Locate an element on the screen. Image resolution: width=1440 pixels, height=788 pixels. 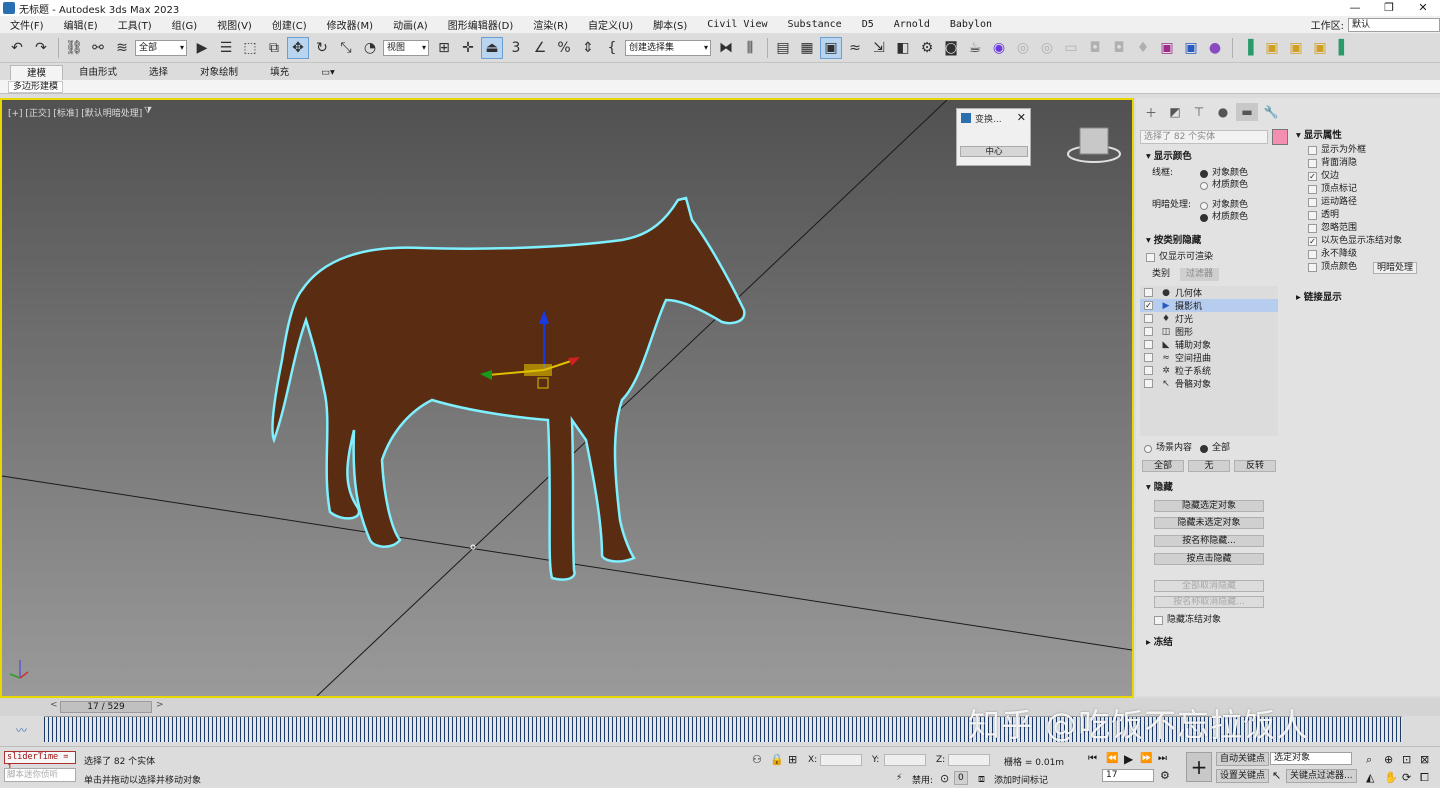
category-particles-row: ✲ 粒子系统 is located at coordinates (1209, 370).